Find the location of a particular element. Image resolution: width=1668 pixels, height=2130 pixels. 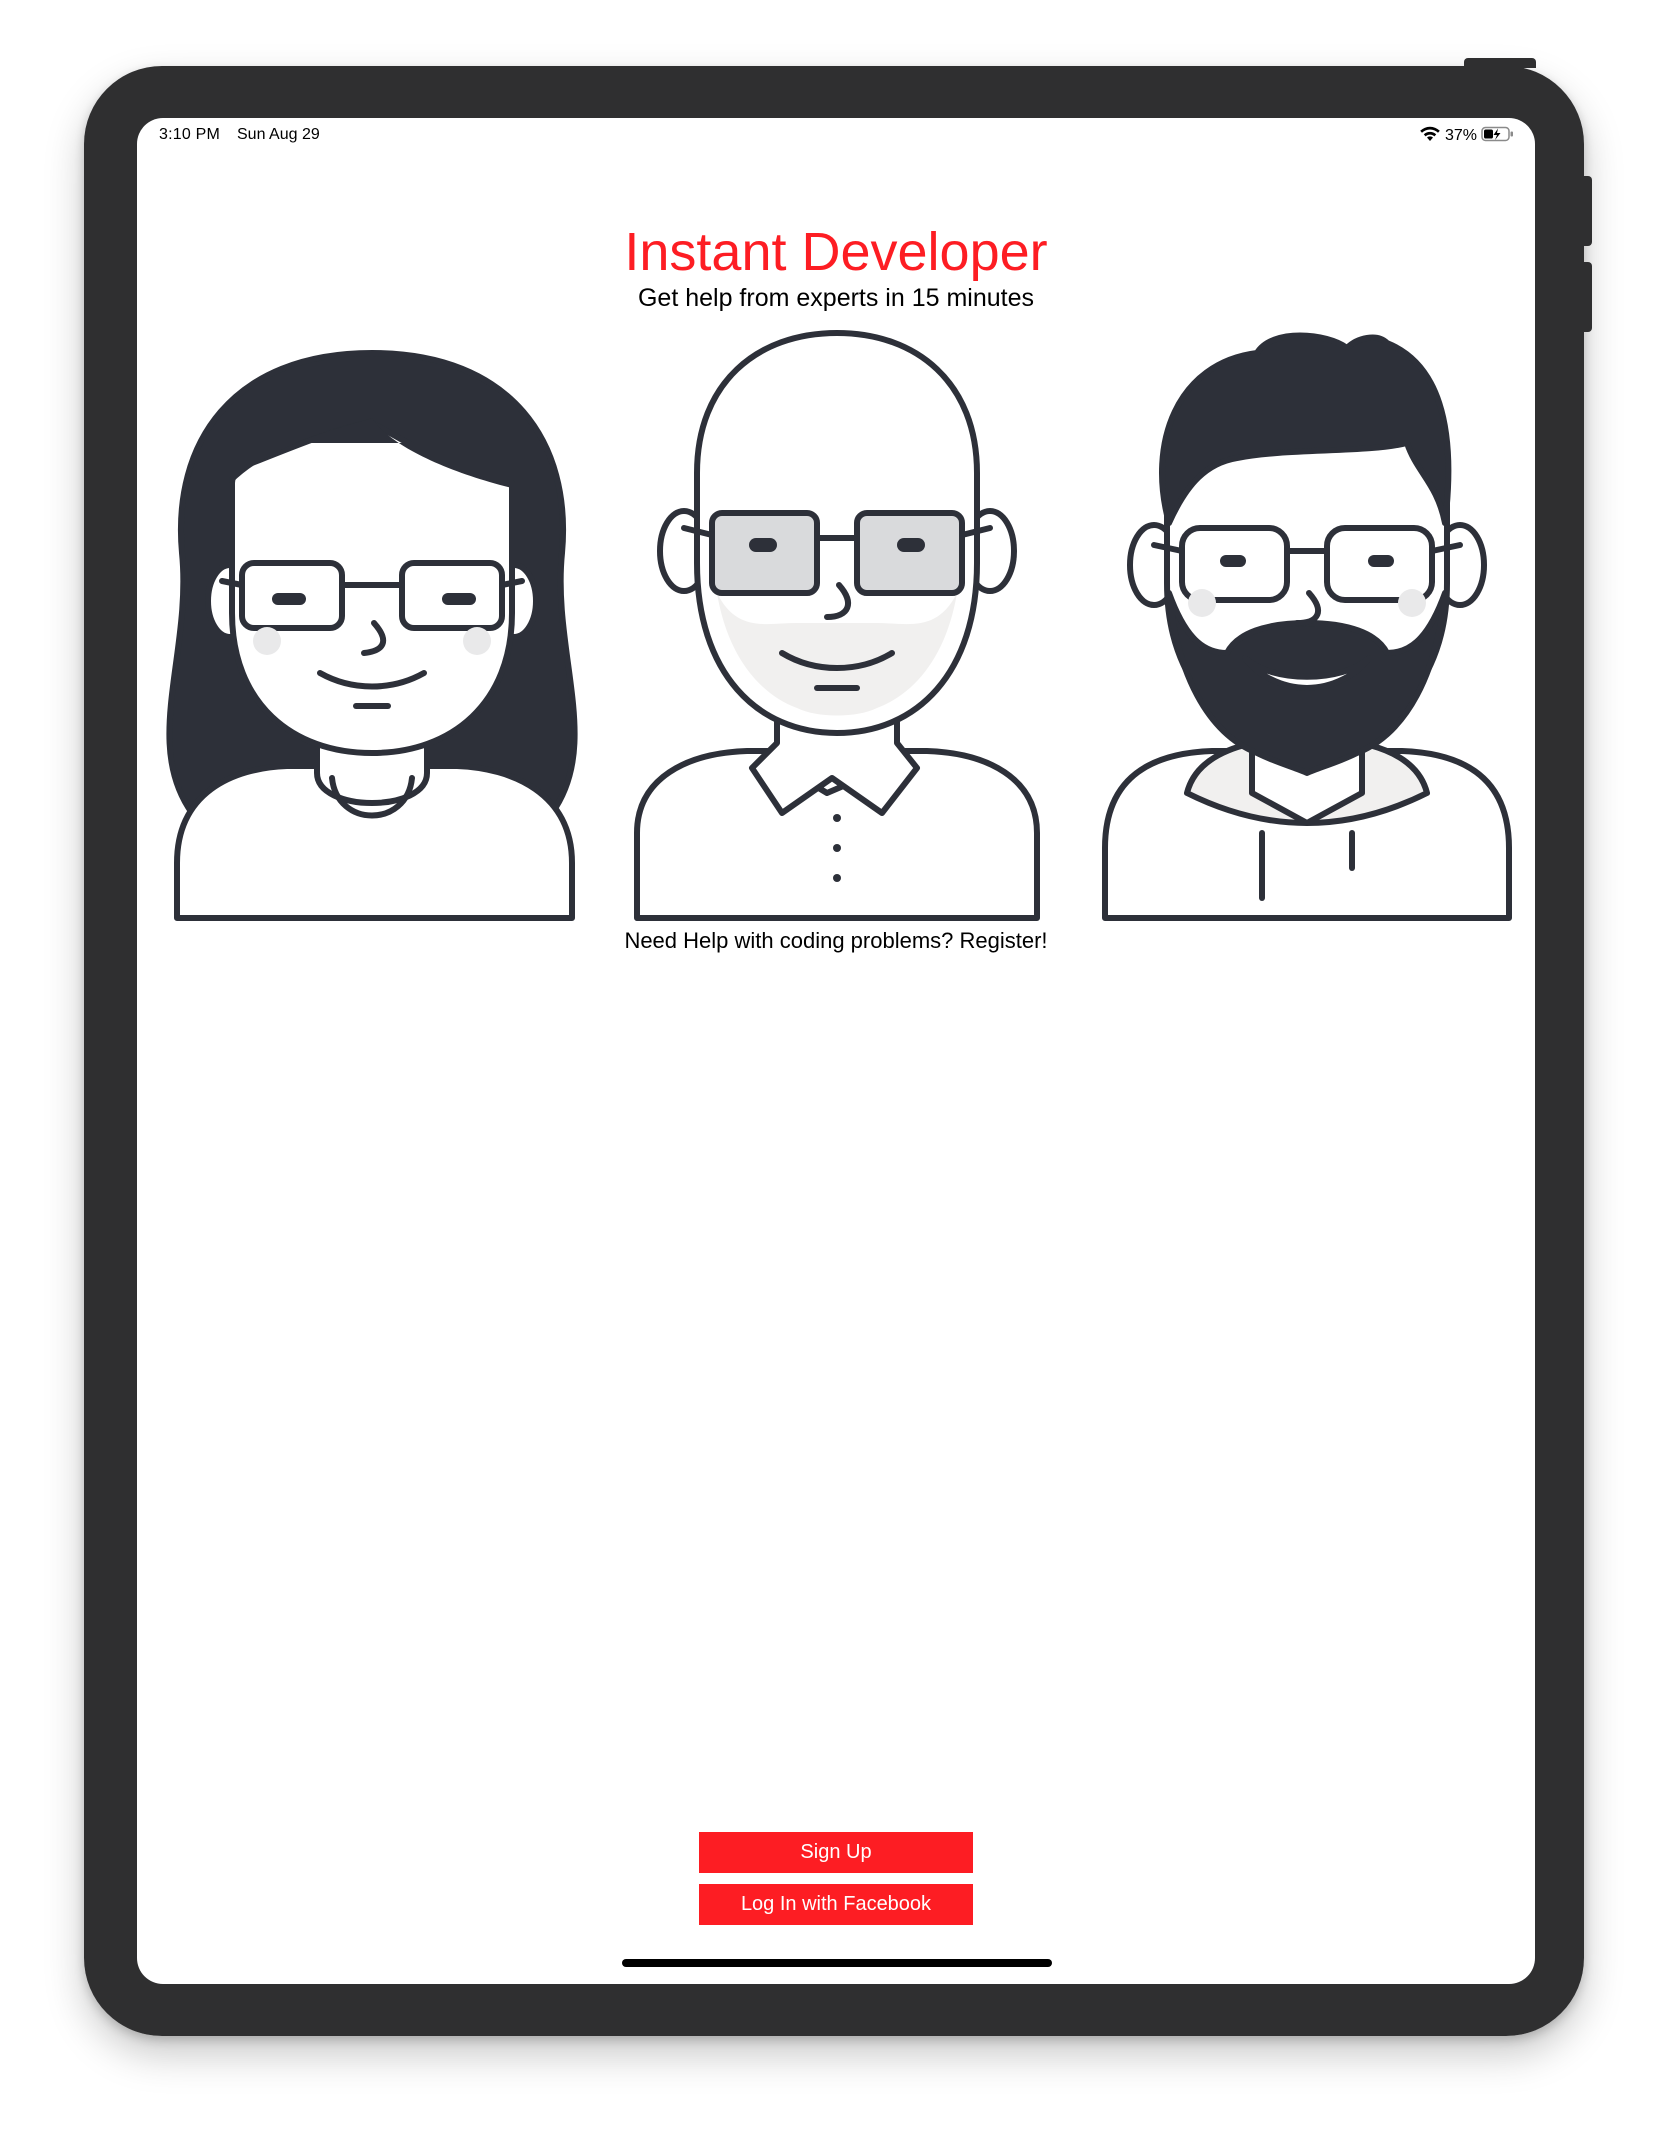

bald-man-with-glasses-avatar is located at coordinates (837, 625).